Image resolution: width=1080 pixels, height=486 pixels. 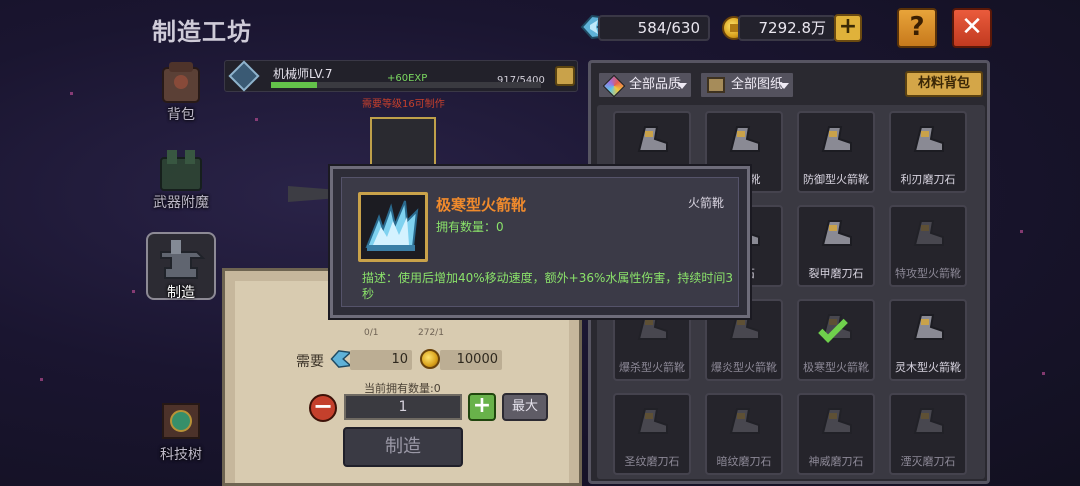 What do you see at coordinates (181, 455) in the screenshot?
I see `nav-label-tech-tree: 科技树` at bounding box center [181, 455].